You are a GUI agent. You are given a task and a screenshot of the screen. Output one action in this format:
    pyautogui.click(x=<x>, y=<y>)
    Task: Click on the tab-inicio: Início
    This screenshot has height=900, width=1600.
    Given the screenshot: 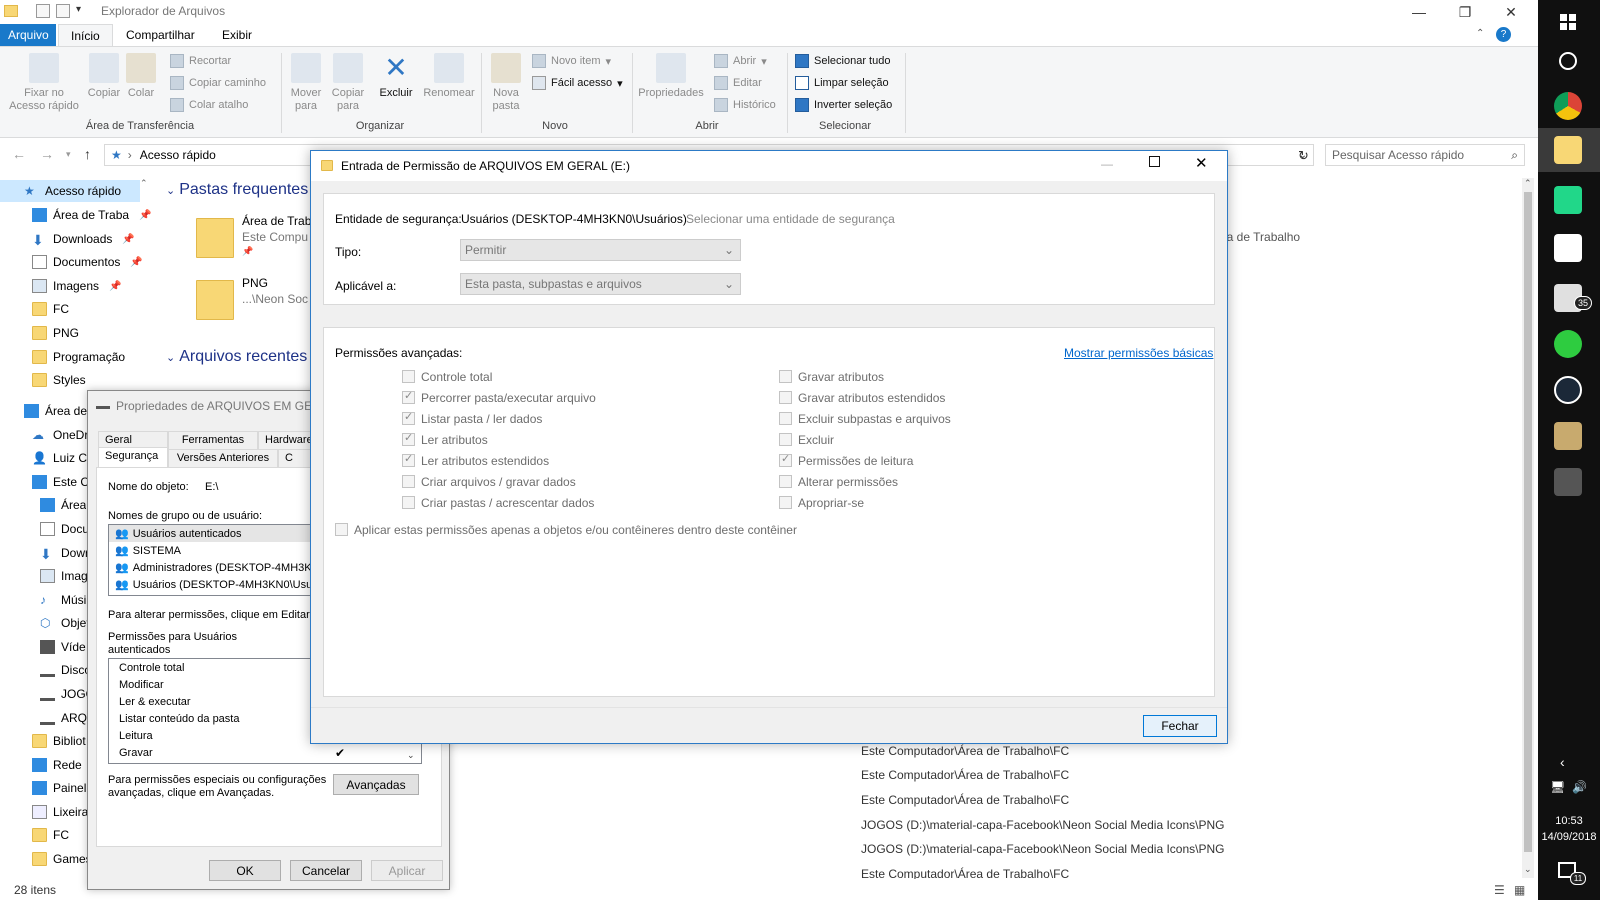 What is the action you would take?
    pyautogui.click(x=85, y=35)
    